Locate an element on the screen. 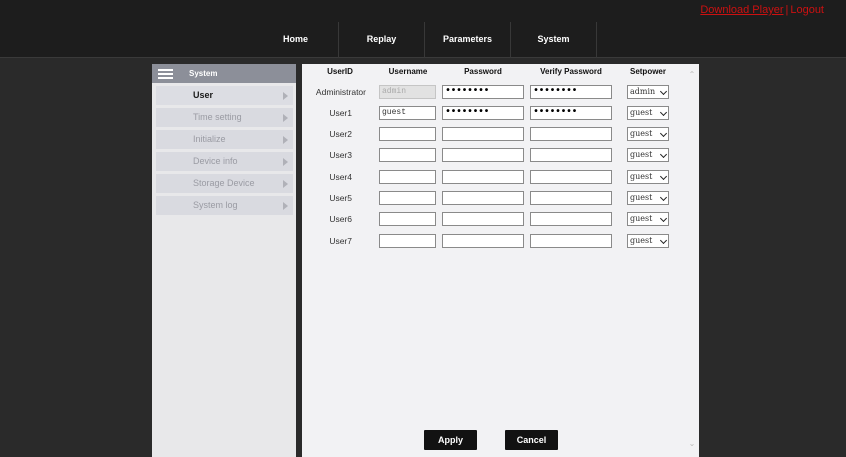  menu-list-icon is located at coordinates (165, 73).